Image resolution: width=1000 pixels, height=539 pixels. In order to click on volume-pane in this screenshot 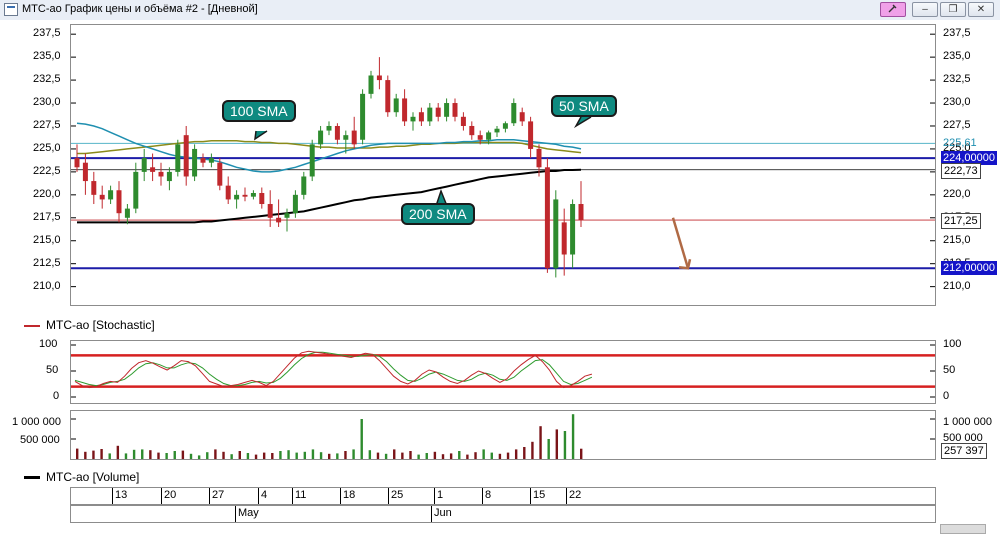, I will do `click(503, 435)`.